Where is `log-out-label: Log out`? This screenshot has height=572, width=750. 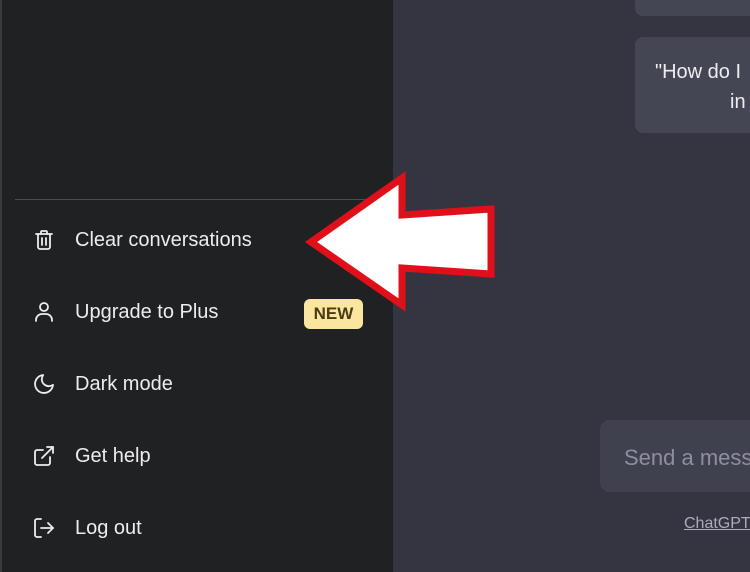 log-out-label: Log out is located at coordinates (108, 528).